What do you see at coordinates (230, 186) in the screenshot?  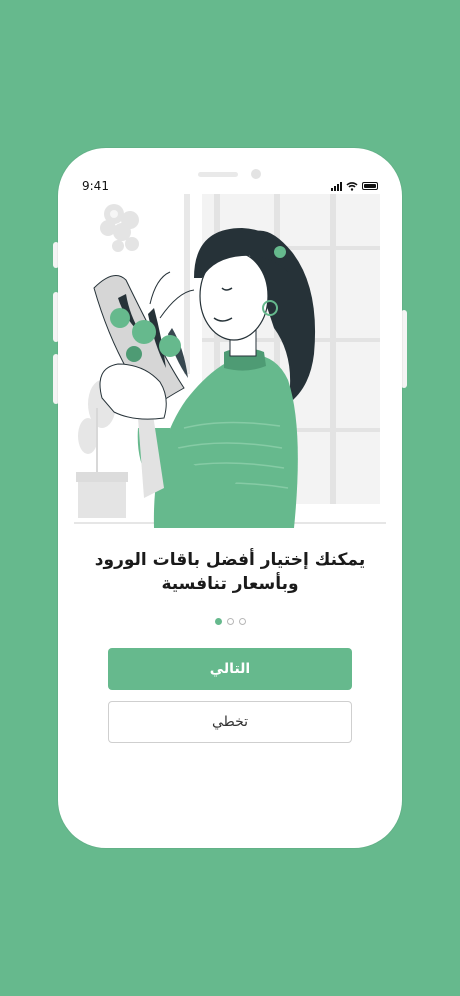 I see `status-bar: 9:41` at bounding box center [230, 186].